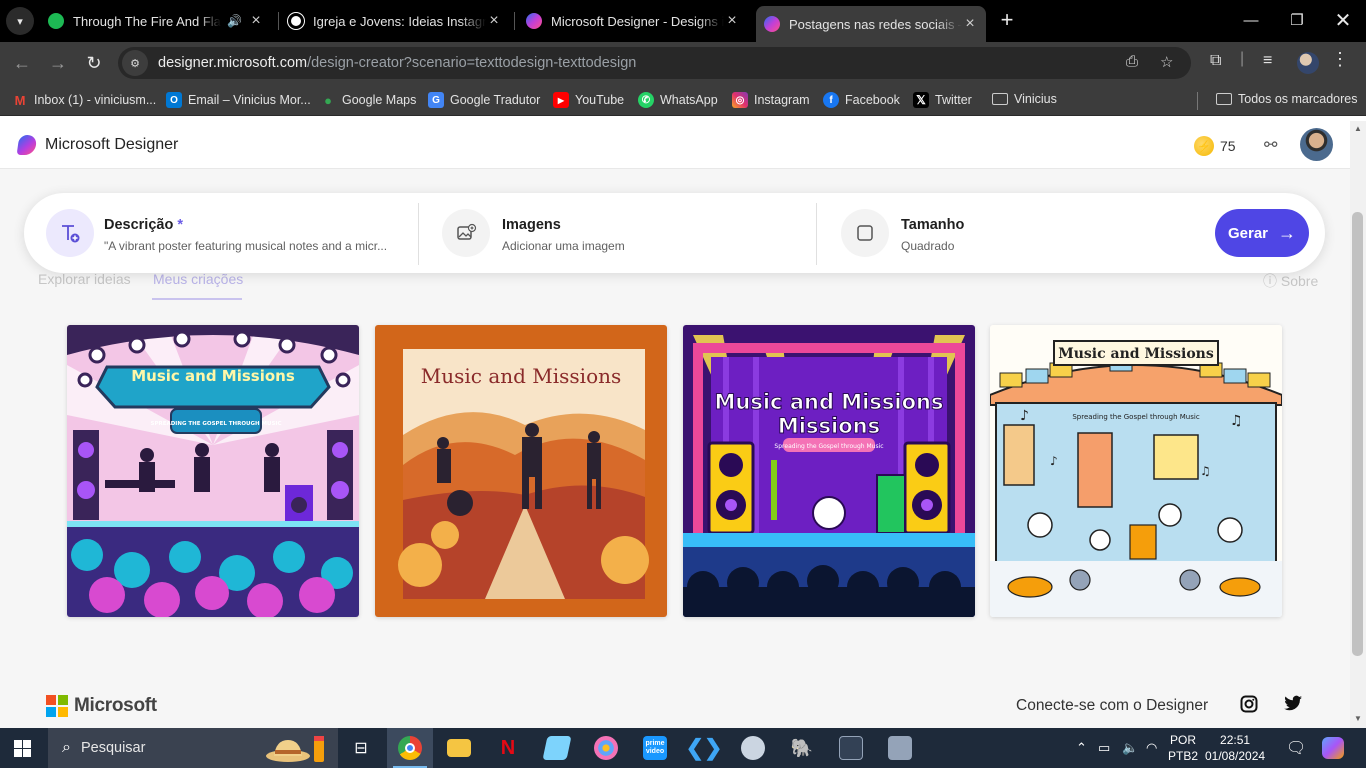 This screenshot has height=768, width=1366. Describe the element at coordinates (1197, 101) in the screenshot. I see `bookmarks-divider` at that location.